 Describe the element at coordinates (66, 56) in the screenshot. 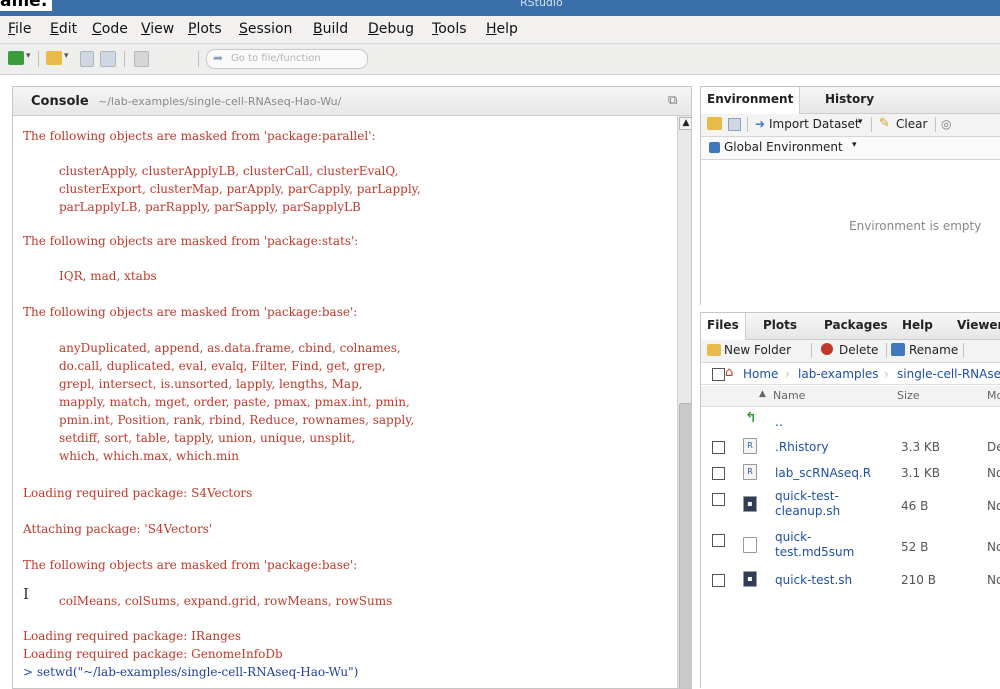

I see `open-dropdown-icon: ▾` at that location.